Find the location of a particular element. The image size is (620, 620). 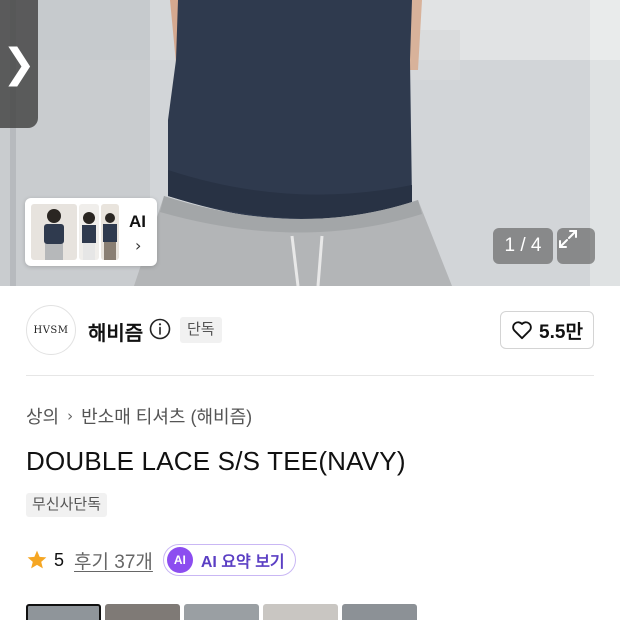

exclusive-badge: 단독 is located at coordinates (201, 330).